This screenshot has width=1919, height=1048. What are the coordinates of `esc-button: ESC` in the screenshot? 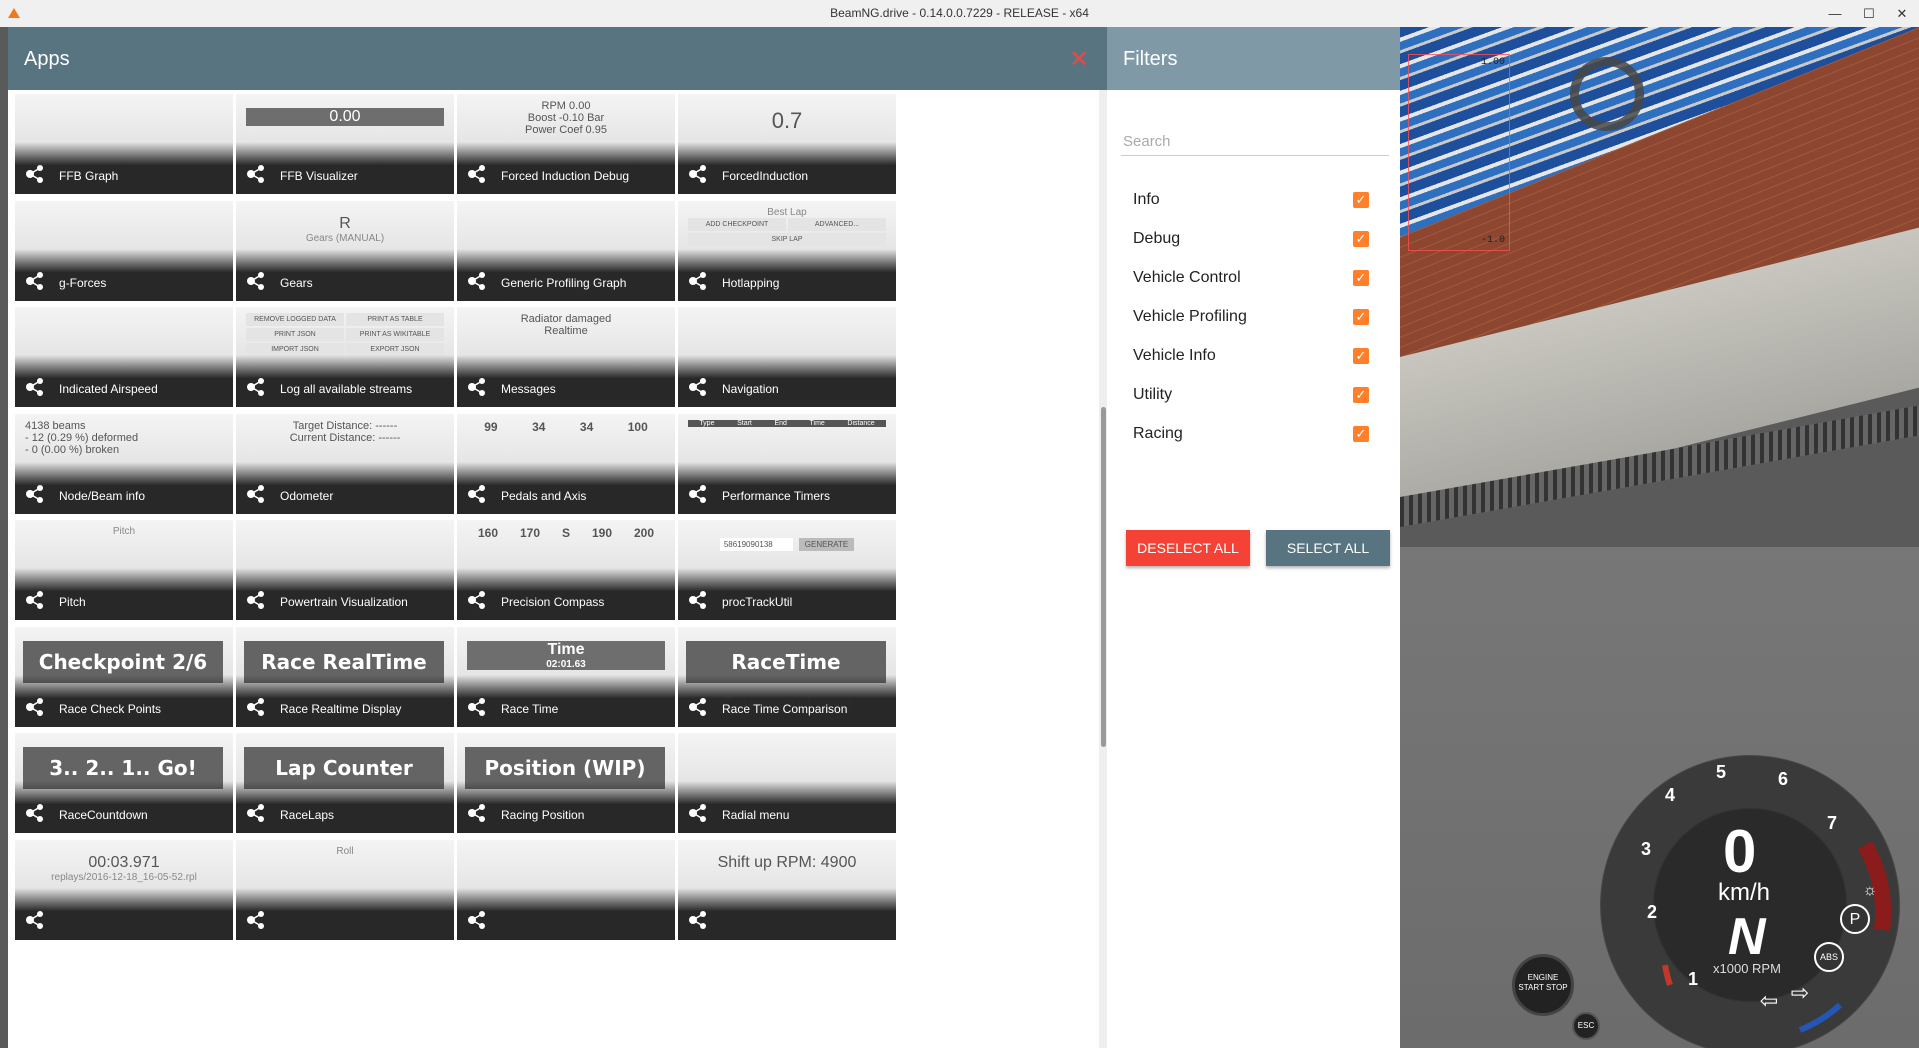 It's located at (1586, 1026).